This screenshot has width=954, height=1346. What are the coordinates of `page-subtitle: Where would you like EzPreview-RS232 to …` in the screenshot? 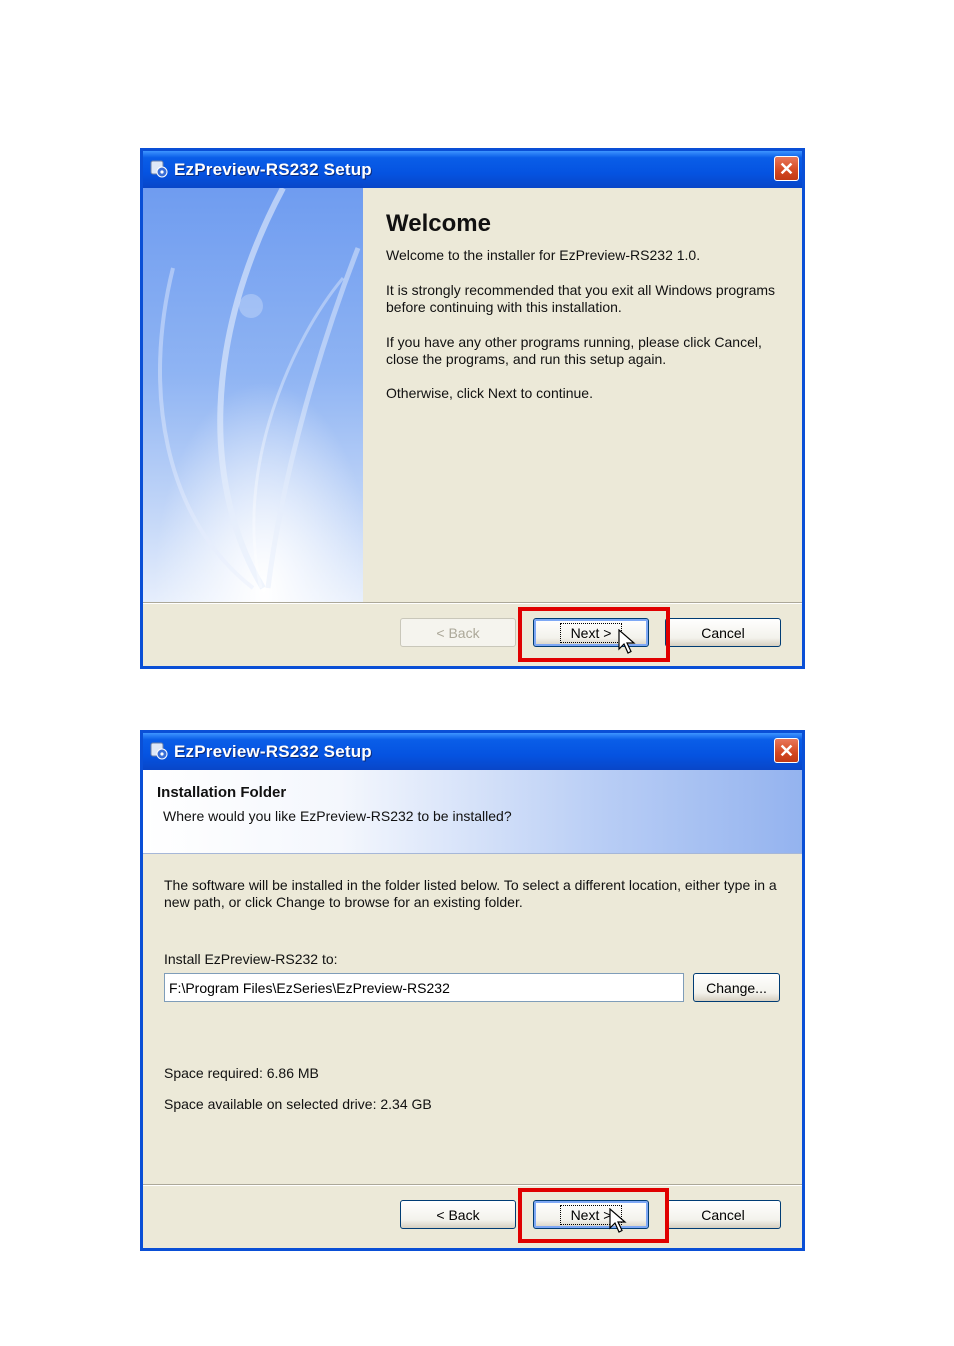 It's located at (337, 816).